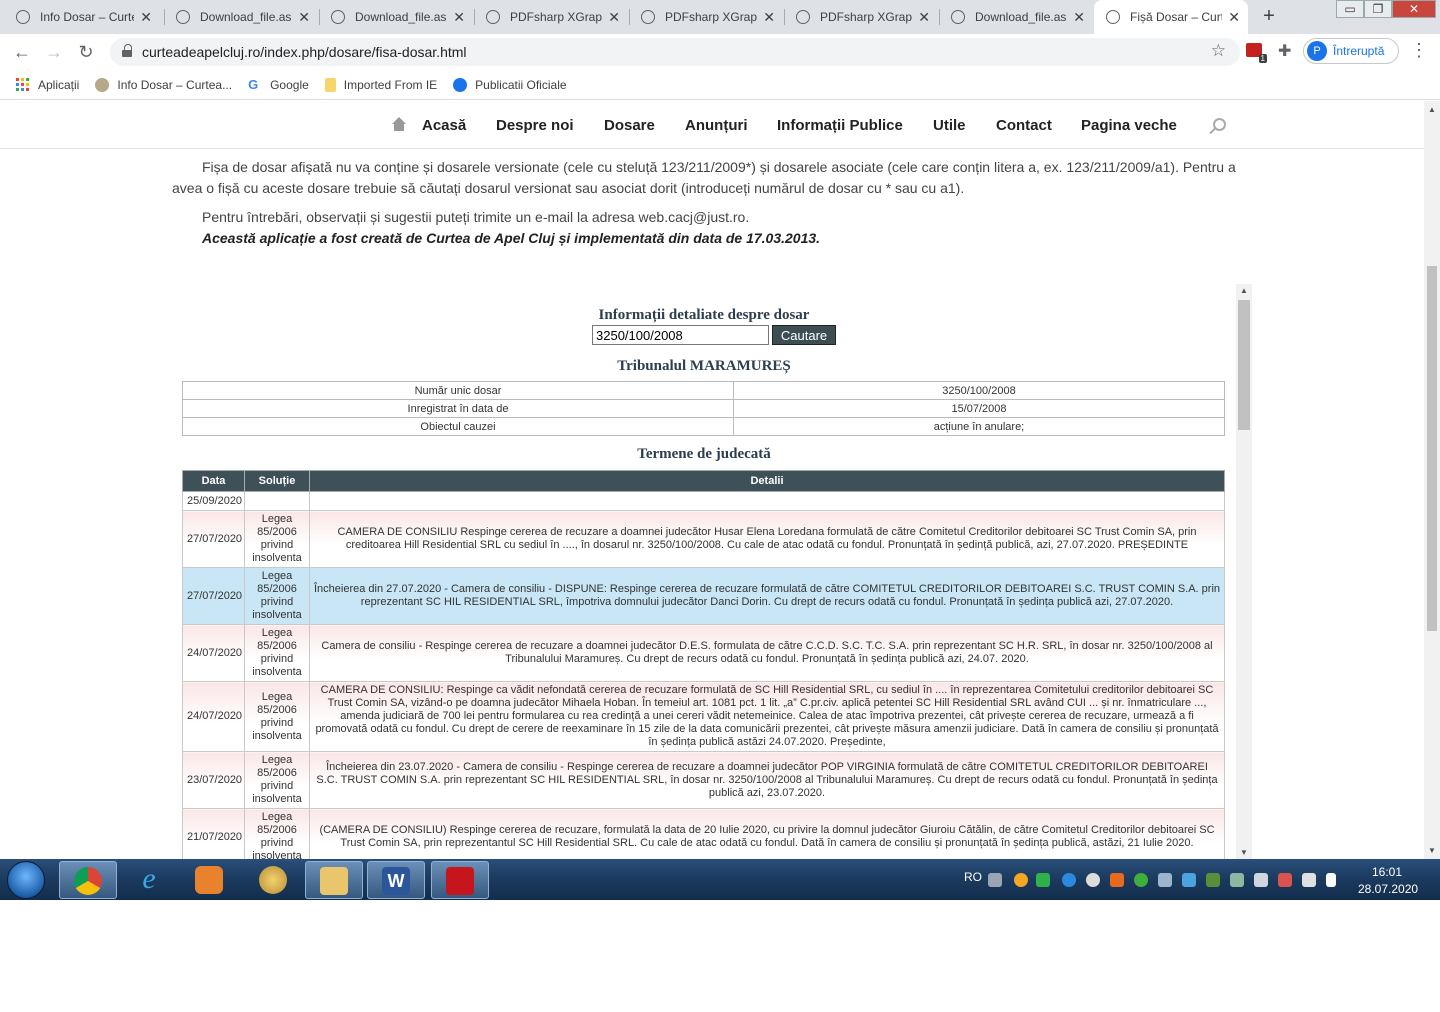  I want to click on bookmark-apps: Aplicații, so click(47, 84).